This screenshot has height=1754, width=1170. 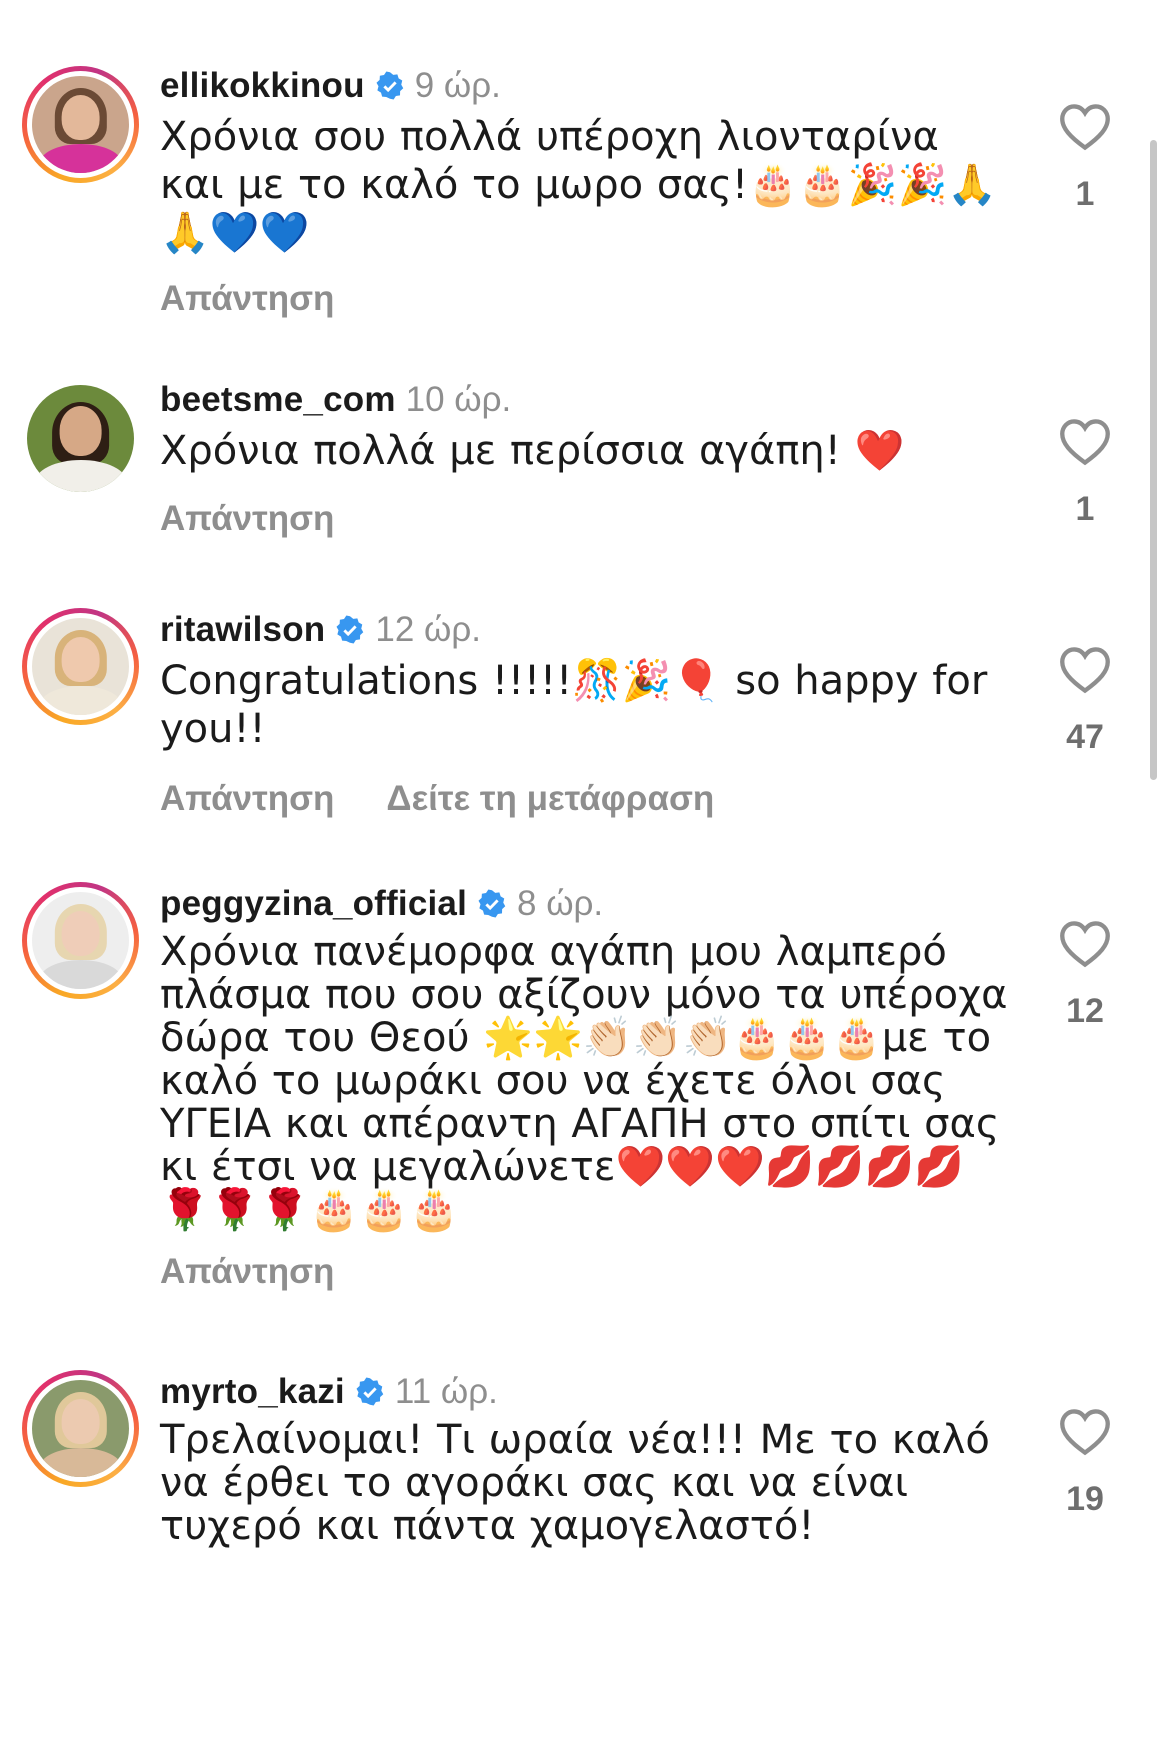 What do you see at coordinates (532, 451) in the screenshot?
I see `comment-text: Χρόνια πολλά με περίσσια αγάπη! ❤️` at bounding box center [532, 451].